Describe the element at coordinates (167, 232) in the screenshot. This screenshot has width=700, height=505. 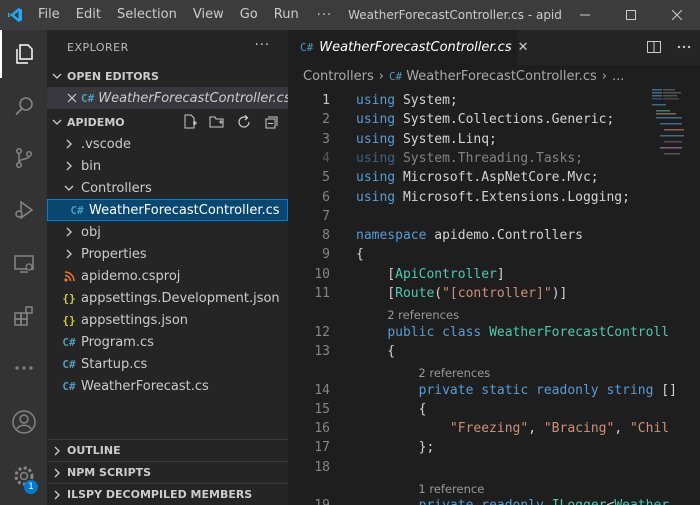
I see `tree-folder-item: obj` at that location.